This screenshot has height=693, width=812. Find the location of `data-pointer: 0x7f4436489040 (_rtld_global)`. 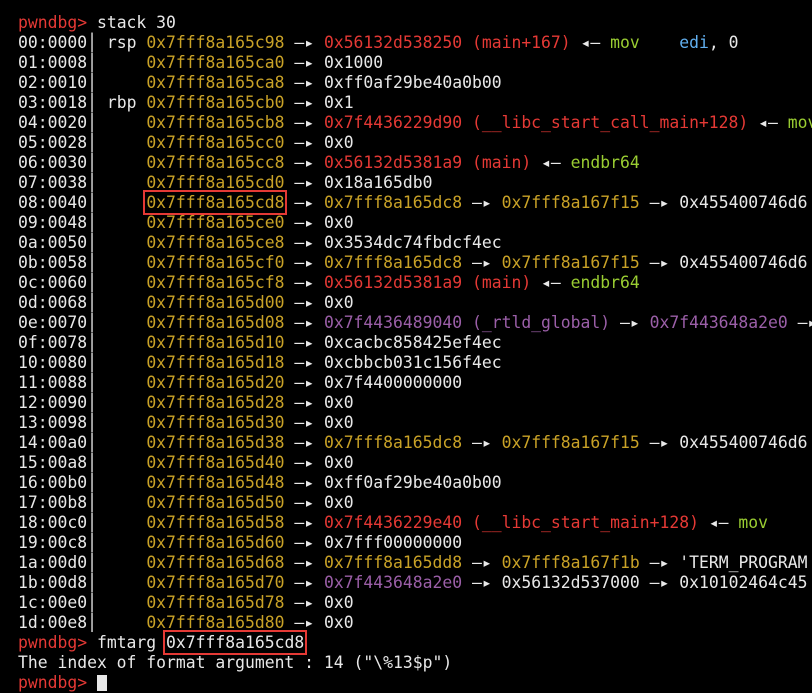

data-pointer: 0x7f4436489040 (_rtld_global) is located at coordinates (467, 322).